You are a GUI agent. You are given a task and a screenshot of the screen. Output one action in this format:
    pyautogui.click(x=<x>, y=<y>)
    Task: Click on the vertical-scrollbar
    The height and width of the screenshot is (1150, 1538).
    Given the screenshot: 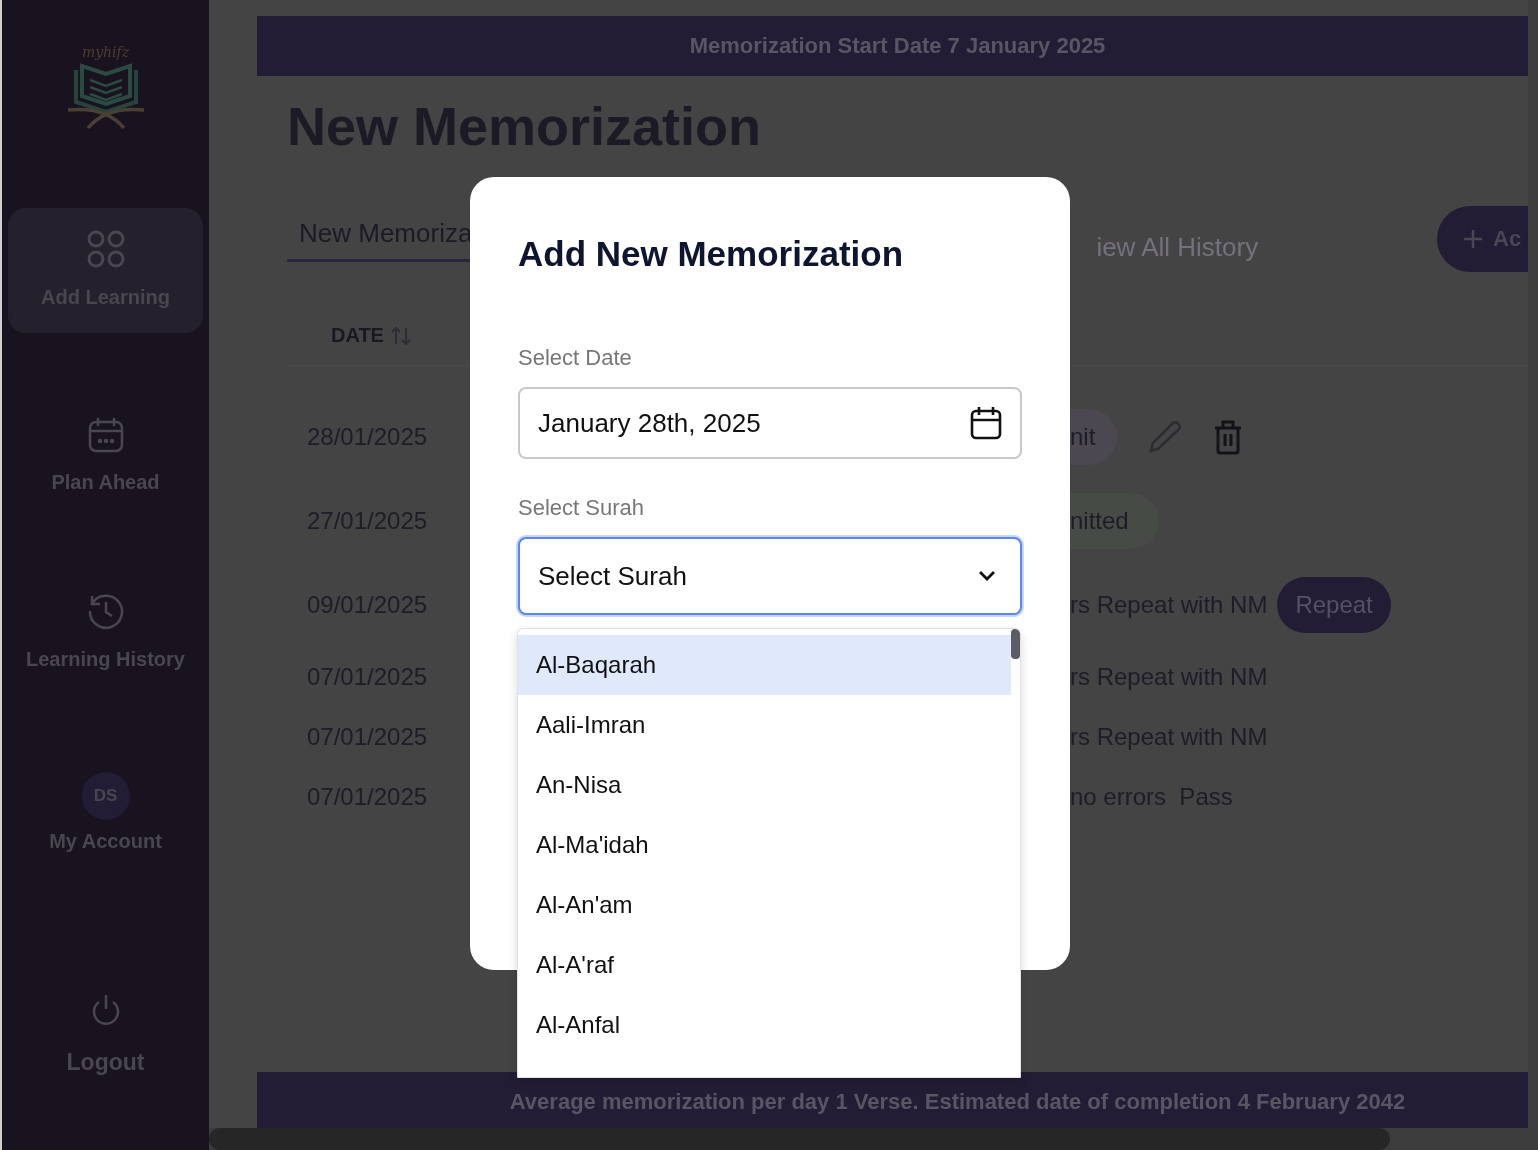 What is the action you would take?
    pyautogui.click(x=1533, y=564)
    